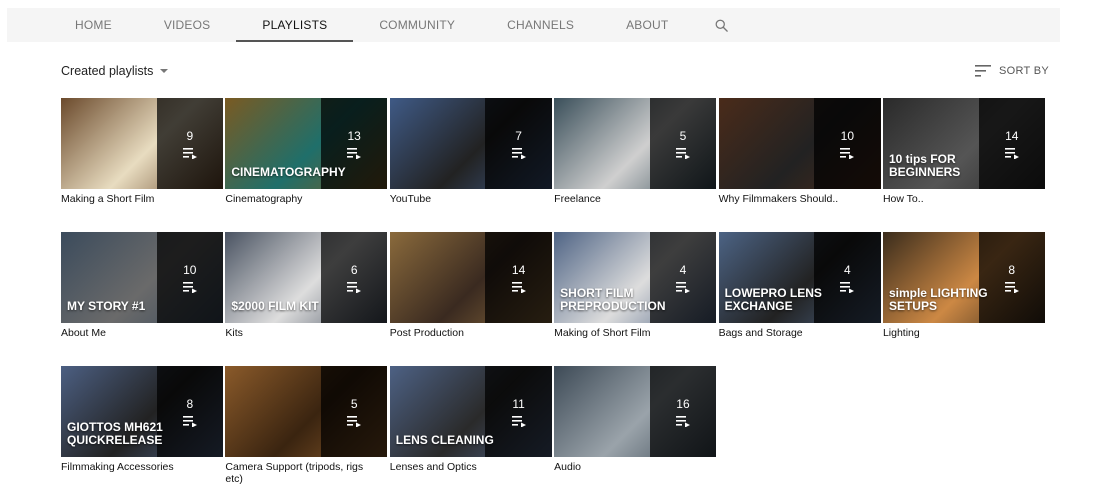 This screenshot has width=1093, height=500. Describe the element at coordinates (471, 199) in the screenshot. I see `playlist-title: YouTube` at that location.